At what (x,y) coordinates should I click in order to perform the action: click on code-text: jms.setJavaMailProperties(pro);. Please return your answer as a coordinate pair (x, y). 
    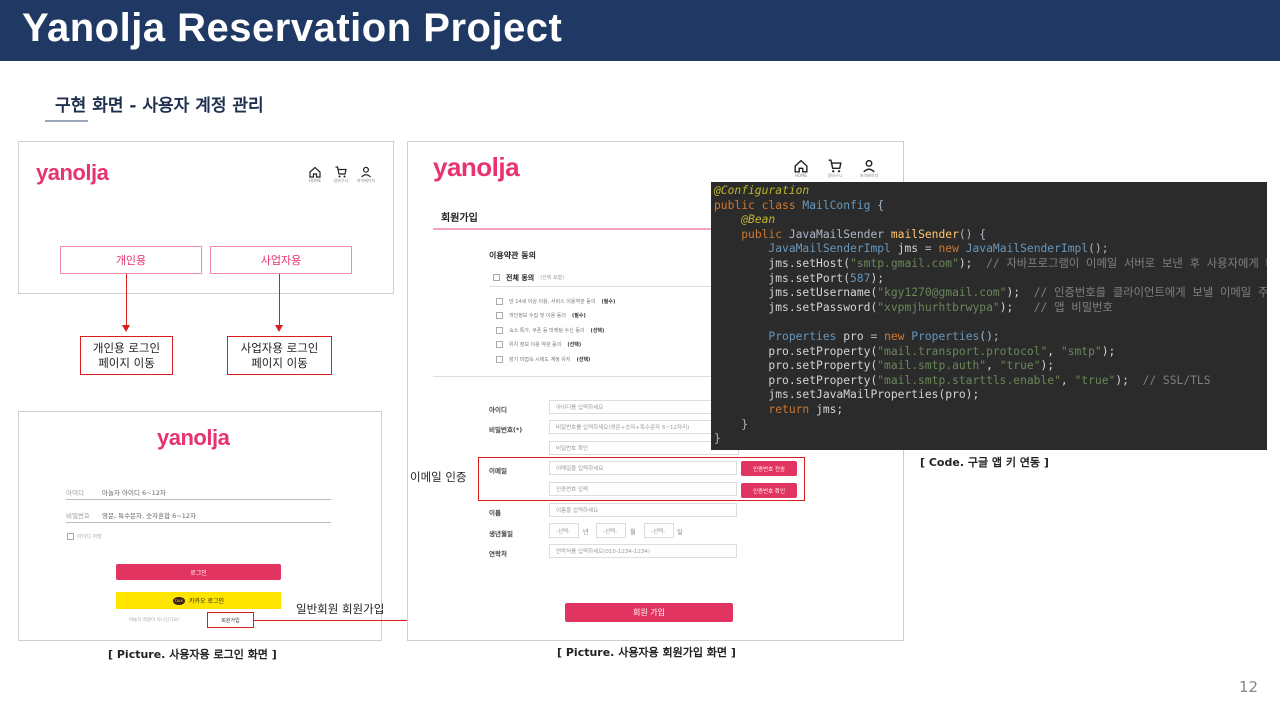
    Looking at the image, I should click on (874, 395).